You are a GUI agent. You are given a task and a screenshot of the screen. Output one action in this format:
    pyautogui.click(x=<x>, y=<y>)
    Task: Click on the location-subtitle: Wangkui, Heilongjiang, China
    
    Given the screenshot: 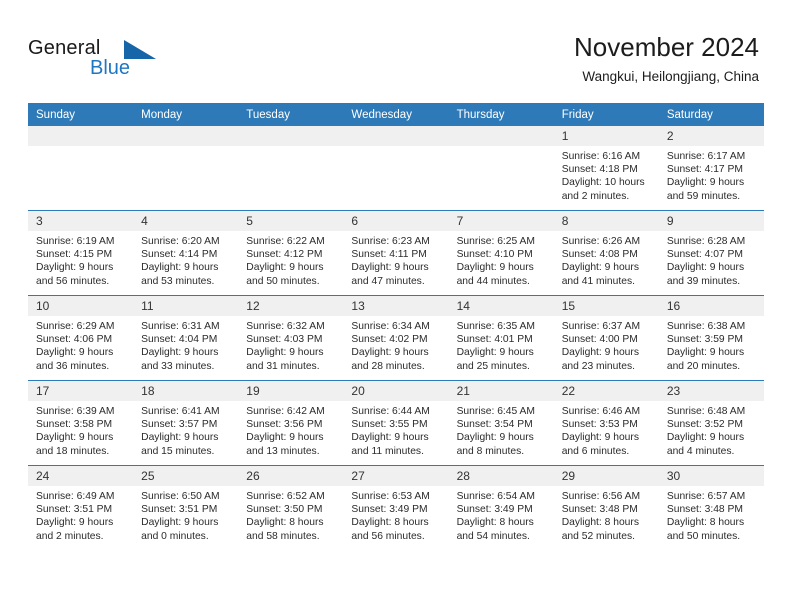 What is the action you would take?
    pyautogui.click(x=670, y=76)
    